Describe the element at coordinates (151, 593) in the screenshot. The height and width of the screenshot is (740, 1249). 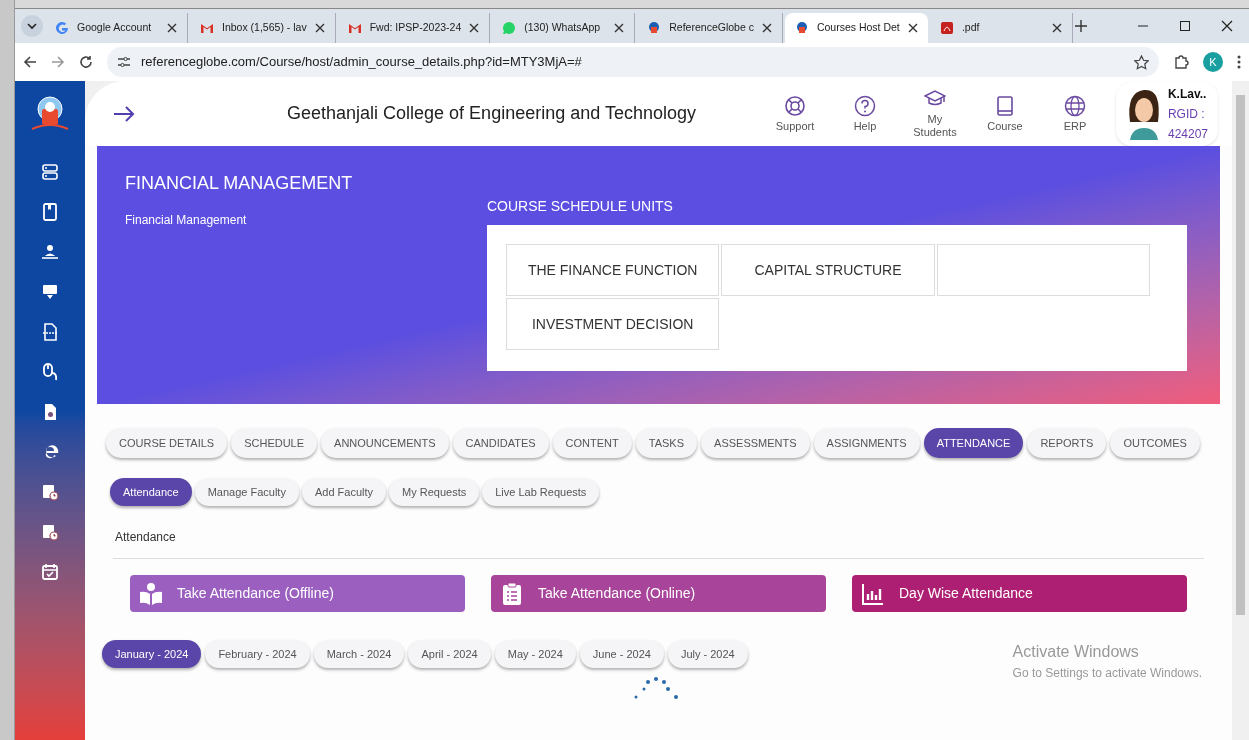
I see `open-book-reader-icon` at that location.